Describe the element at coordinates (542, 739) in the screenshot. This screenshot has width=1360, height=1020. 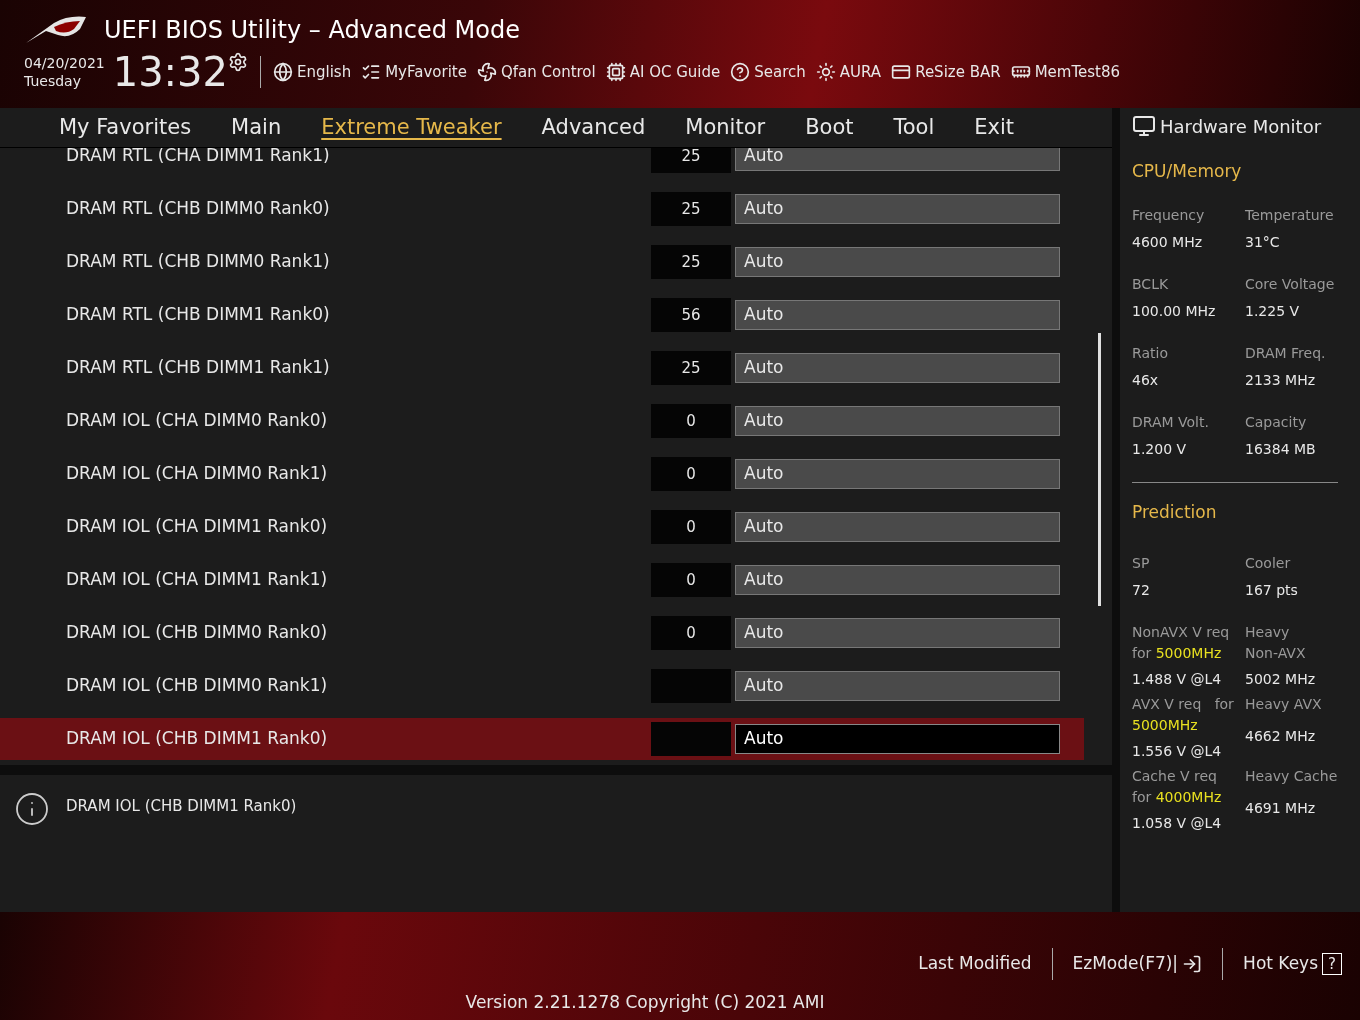
I see `setting-row: DRAM IOL (CHB DIMM1 Rank0) Auto` at that location.